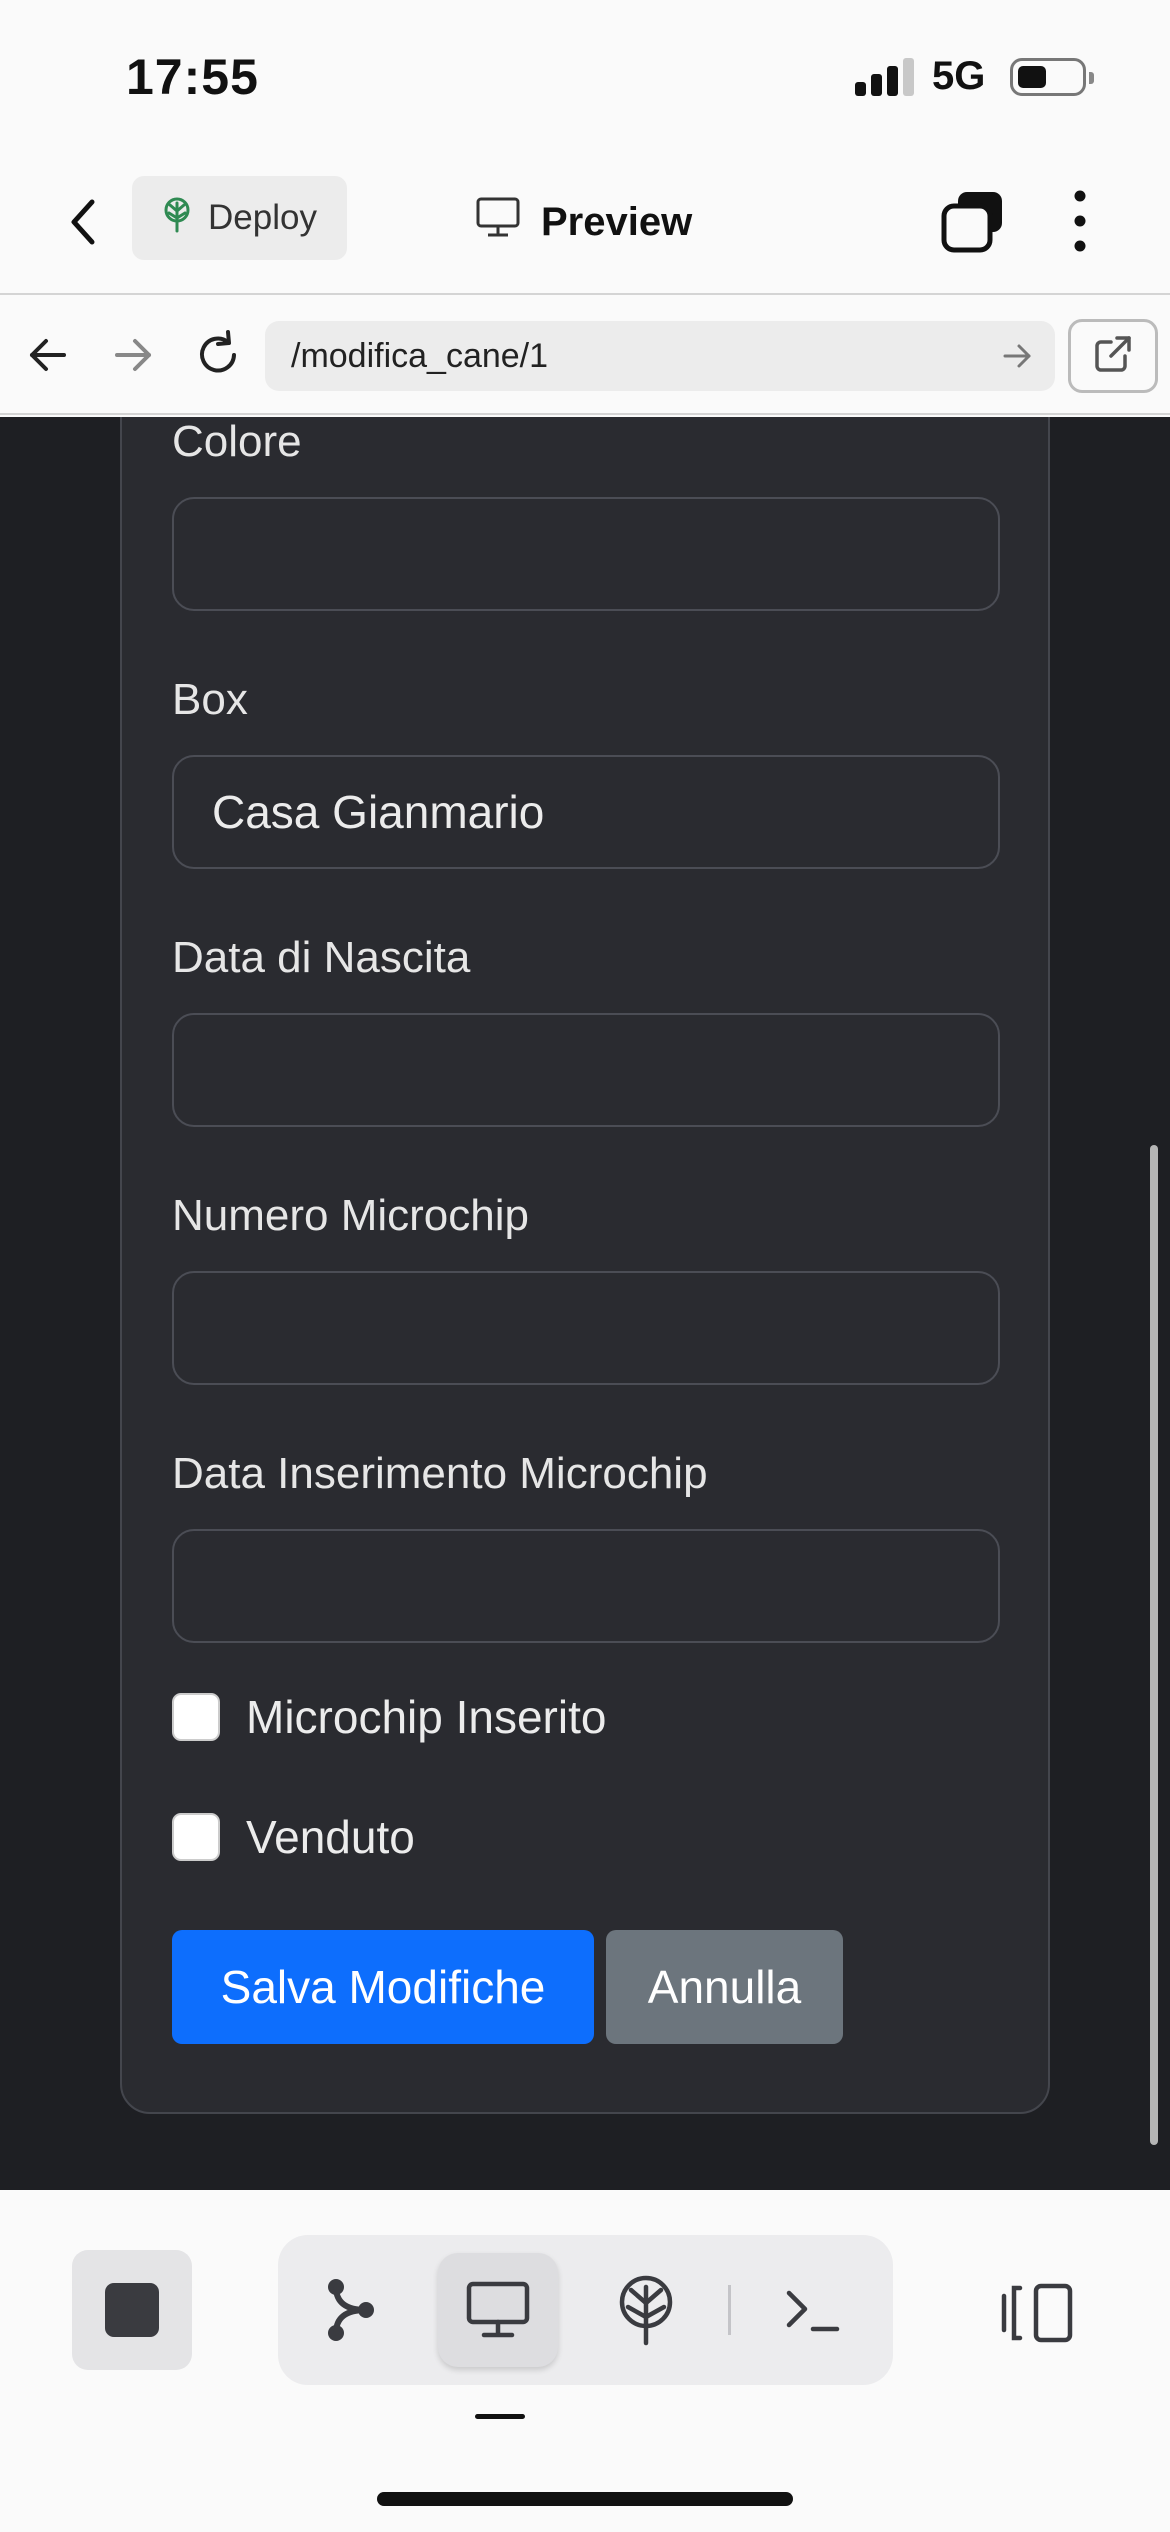 The height and width of the screenshot is (2532, 1170). I want to click on box-input: Casa Gianmario, so click(586, 812).